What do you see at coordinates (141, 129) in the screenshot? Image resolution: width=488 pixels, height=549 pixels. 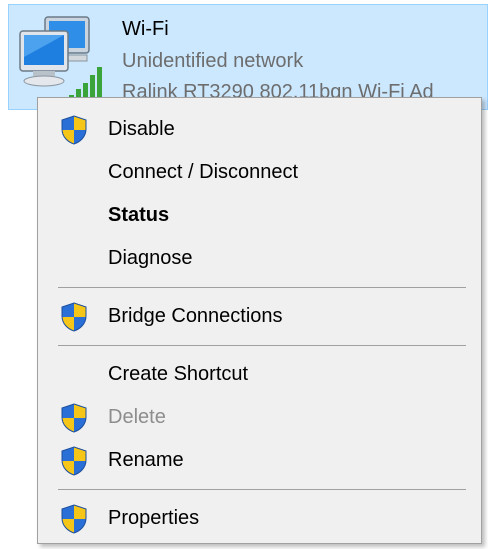 I see `menu-item-label: Disable` at bounding box center [141, 129].